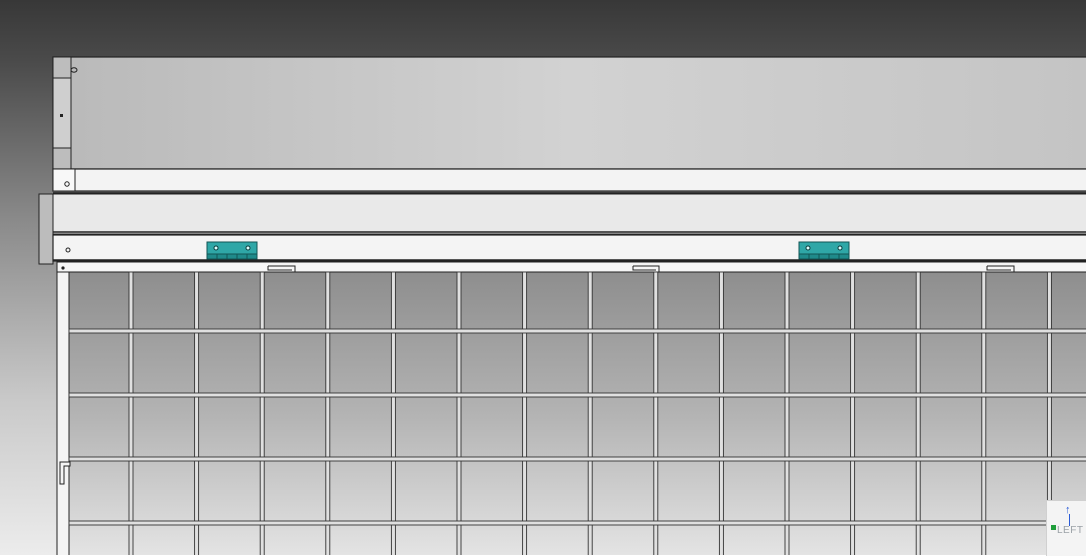 This screenshot has height=556, width=1086. What do you see at coordinates (46, 229) in the screenshot?
I see `end-cap` at bounding box center [46, 229].